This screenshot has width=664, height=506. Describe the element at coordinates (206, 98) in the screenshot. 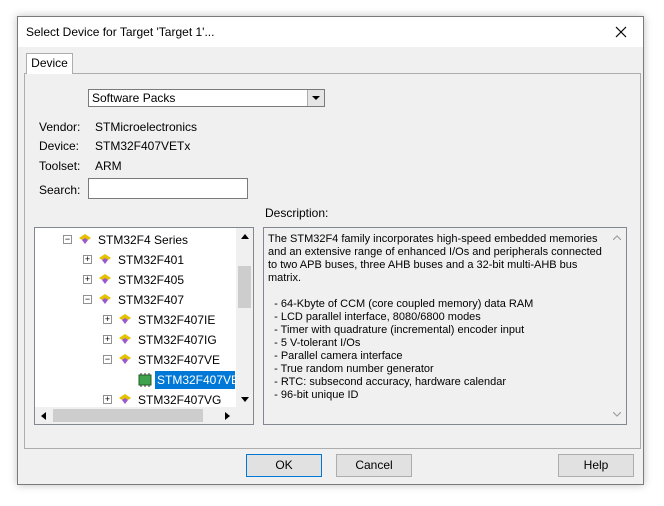

I see `source-select: Software Packs` at that location.